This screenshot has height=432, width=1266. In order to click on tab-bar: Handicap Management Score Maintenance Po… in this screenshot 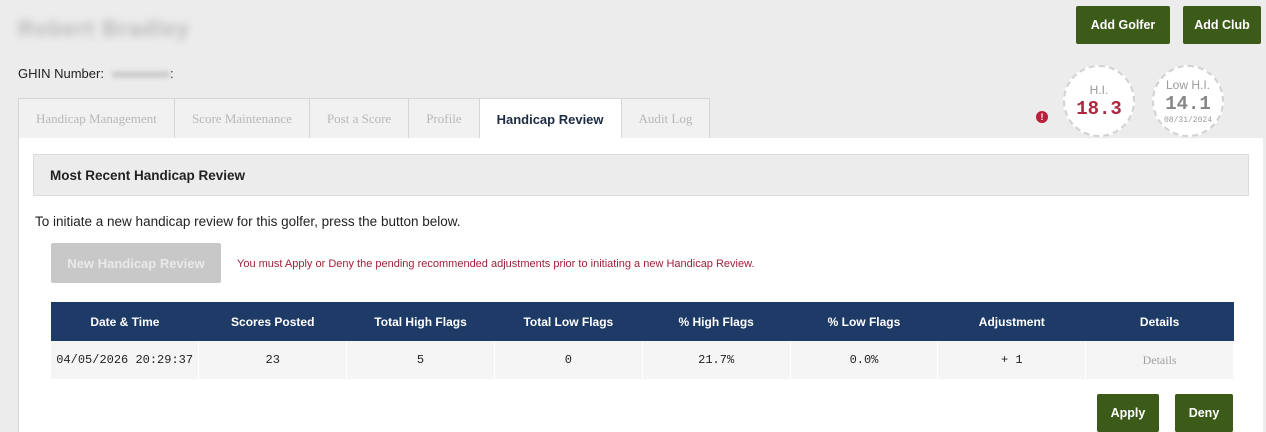, I will do `click(364, 118)`.